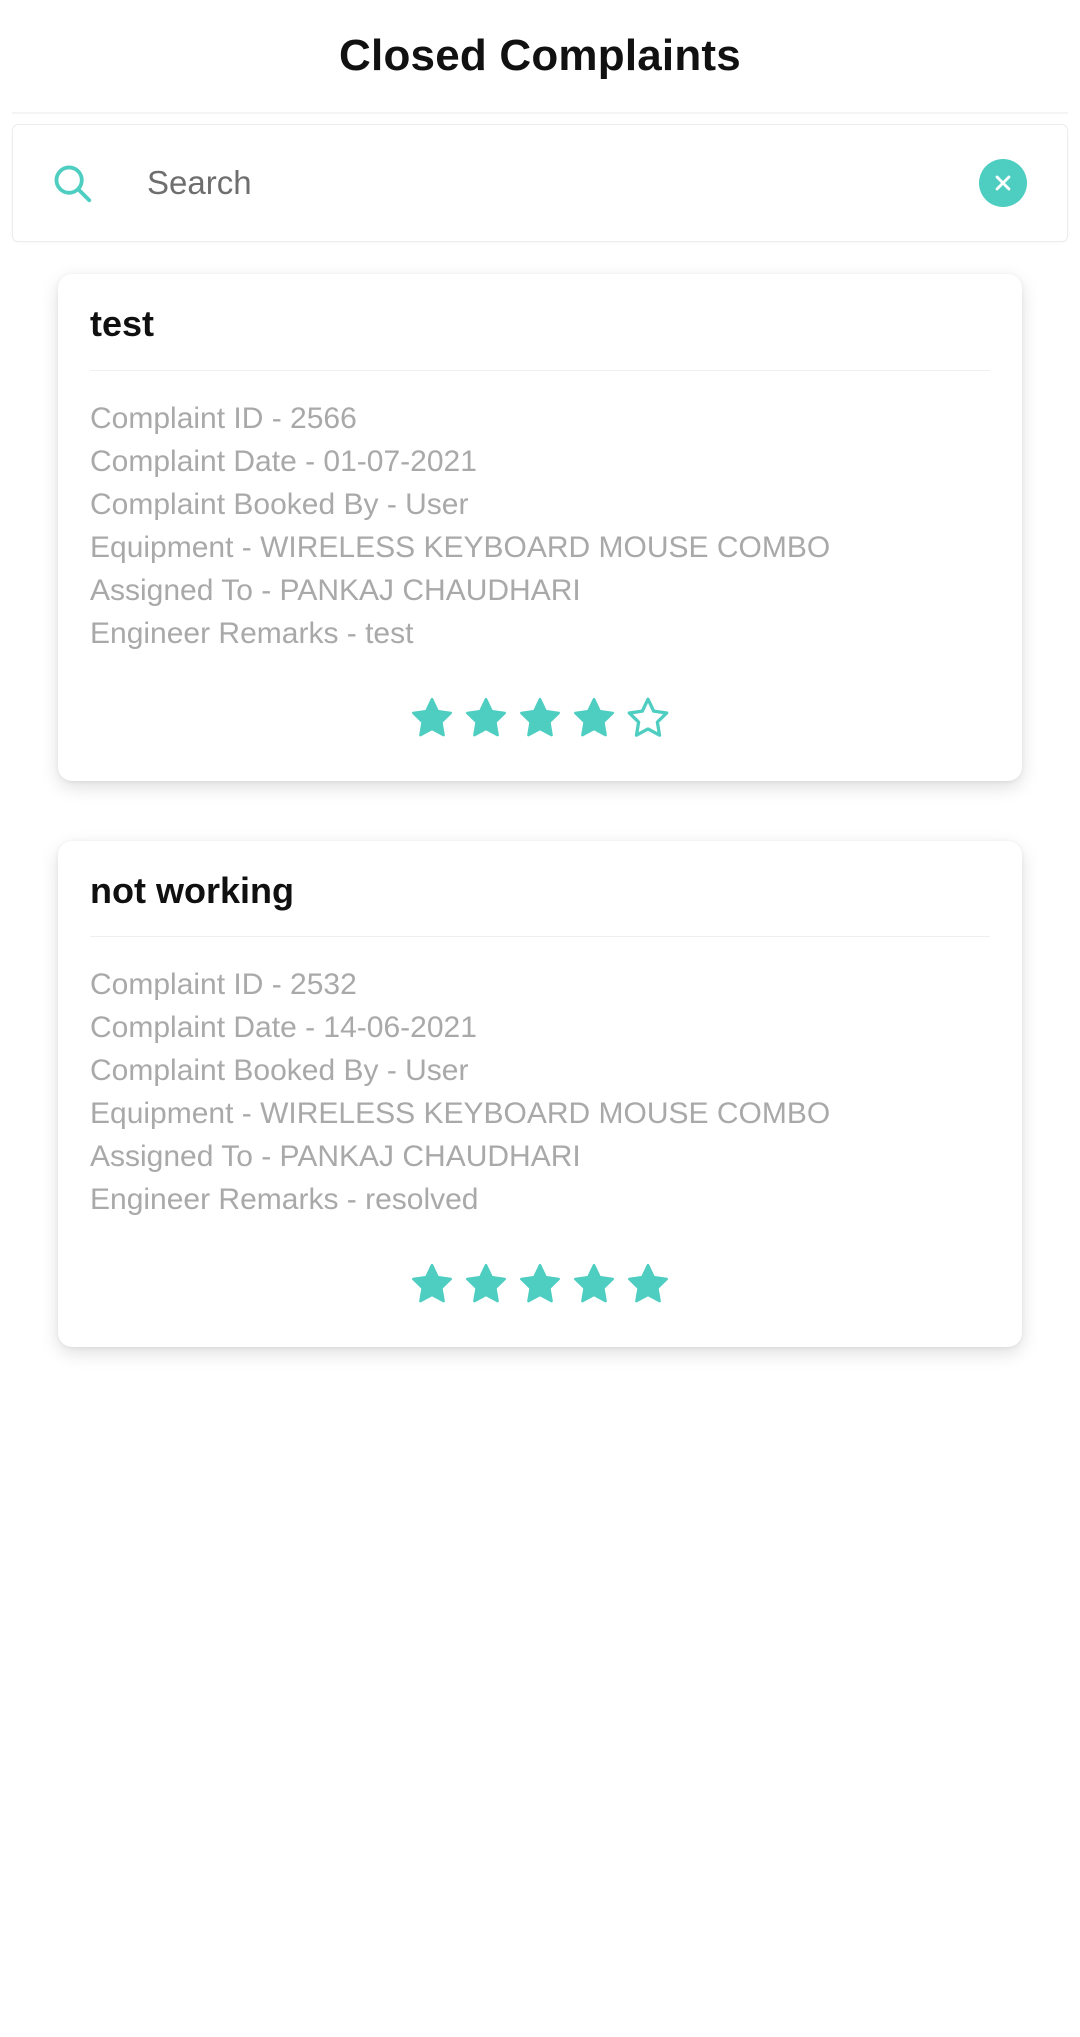 This screenshot has width=1080, height=2037. I want to click on close-icon, so click(1003, 183).